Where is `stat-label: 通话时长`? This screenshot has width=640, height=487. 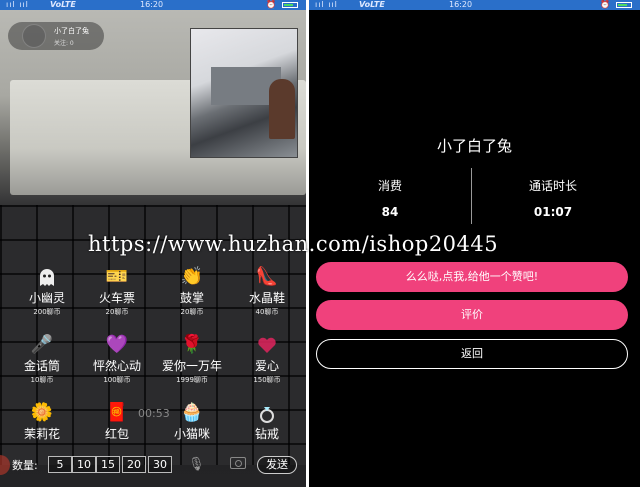
stat-label: 通话时长 is located at coordinates (552, 186).